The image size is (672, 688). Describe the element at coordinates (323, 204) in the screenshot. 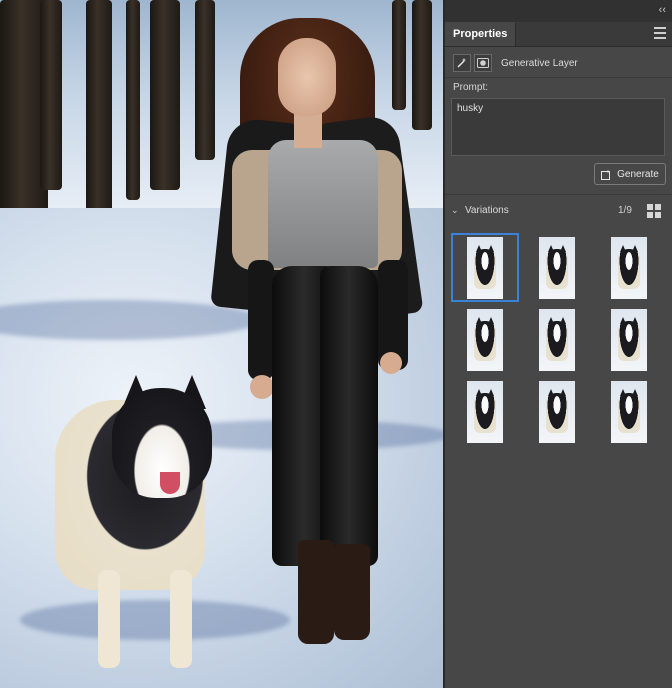

I see `gray-shirt` at that location.